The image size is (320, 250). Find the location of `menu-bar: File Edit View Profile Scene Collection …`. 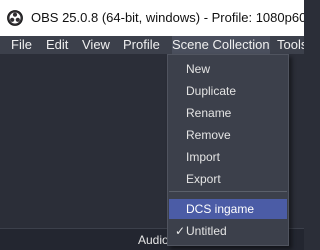

menu-bar: File Edit View Profile Scene Collection … is located at coordinates (152, 45).